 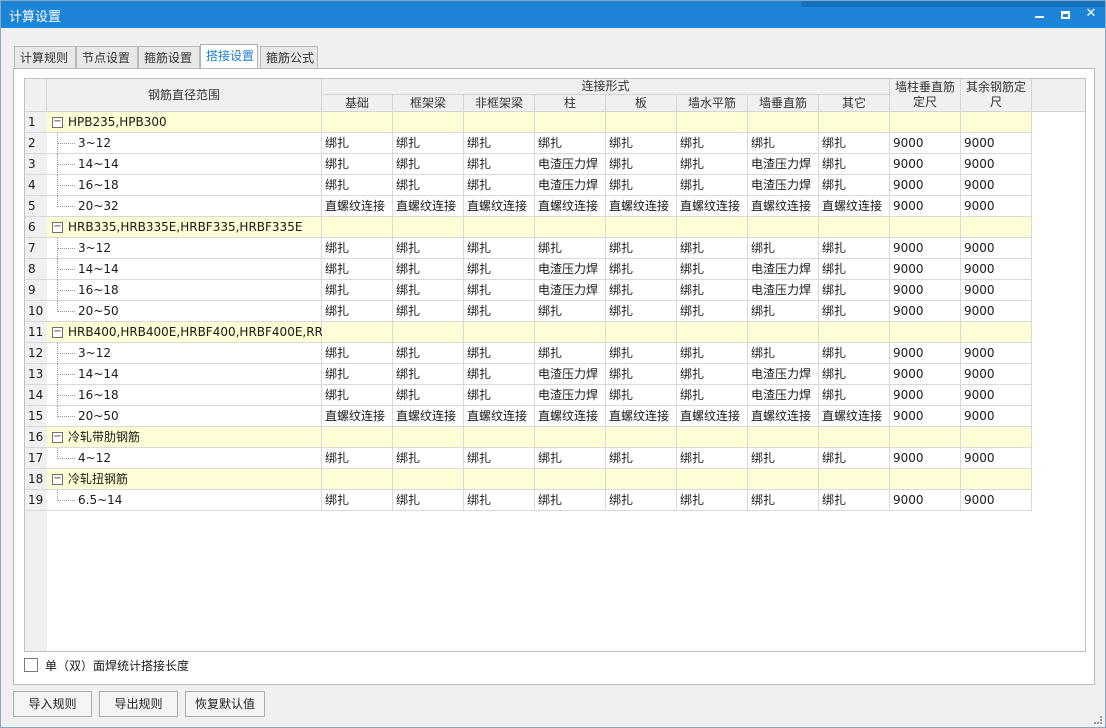 What do you see at coordinates (107, 57) in the screenshot?
I see `tab-2: 节点设置` at bounding box center [107, 57].